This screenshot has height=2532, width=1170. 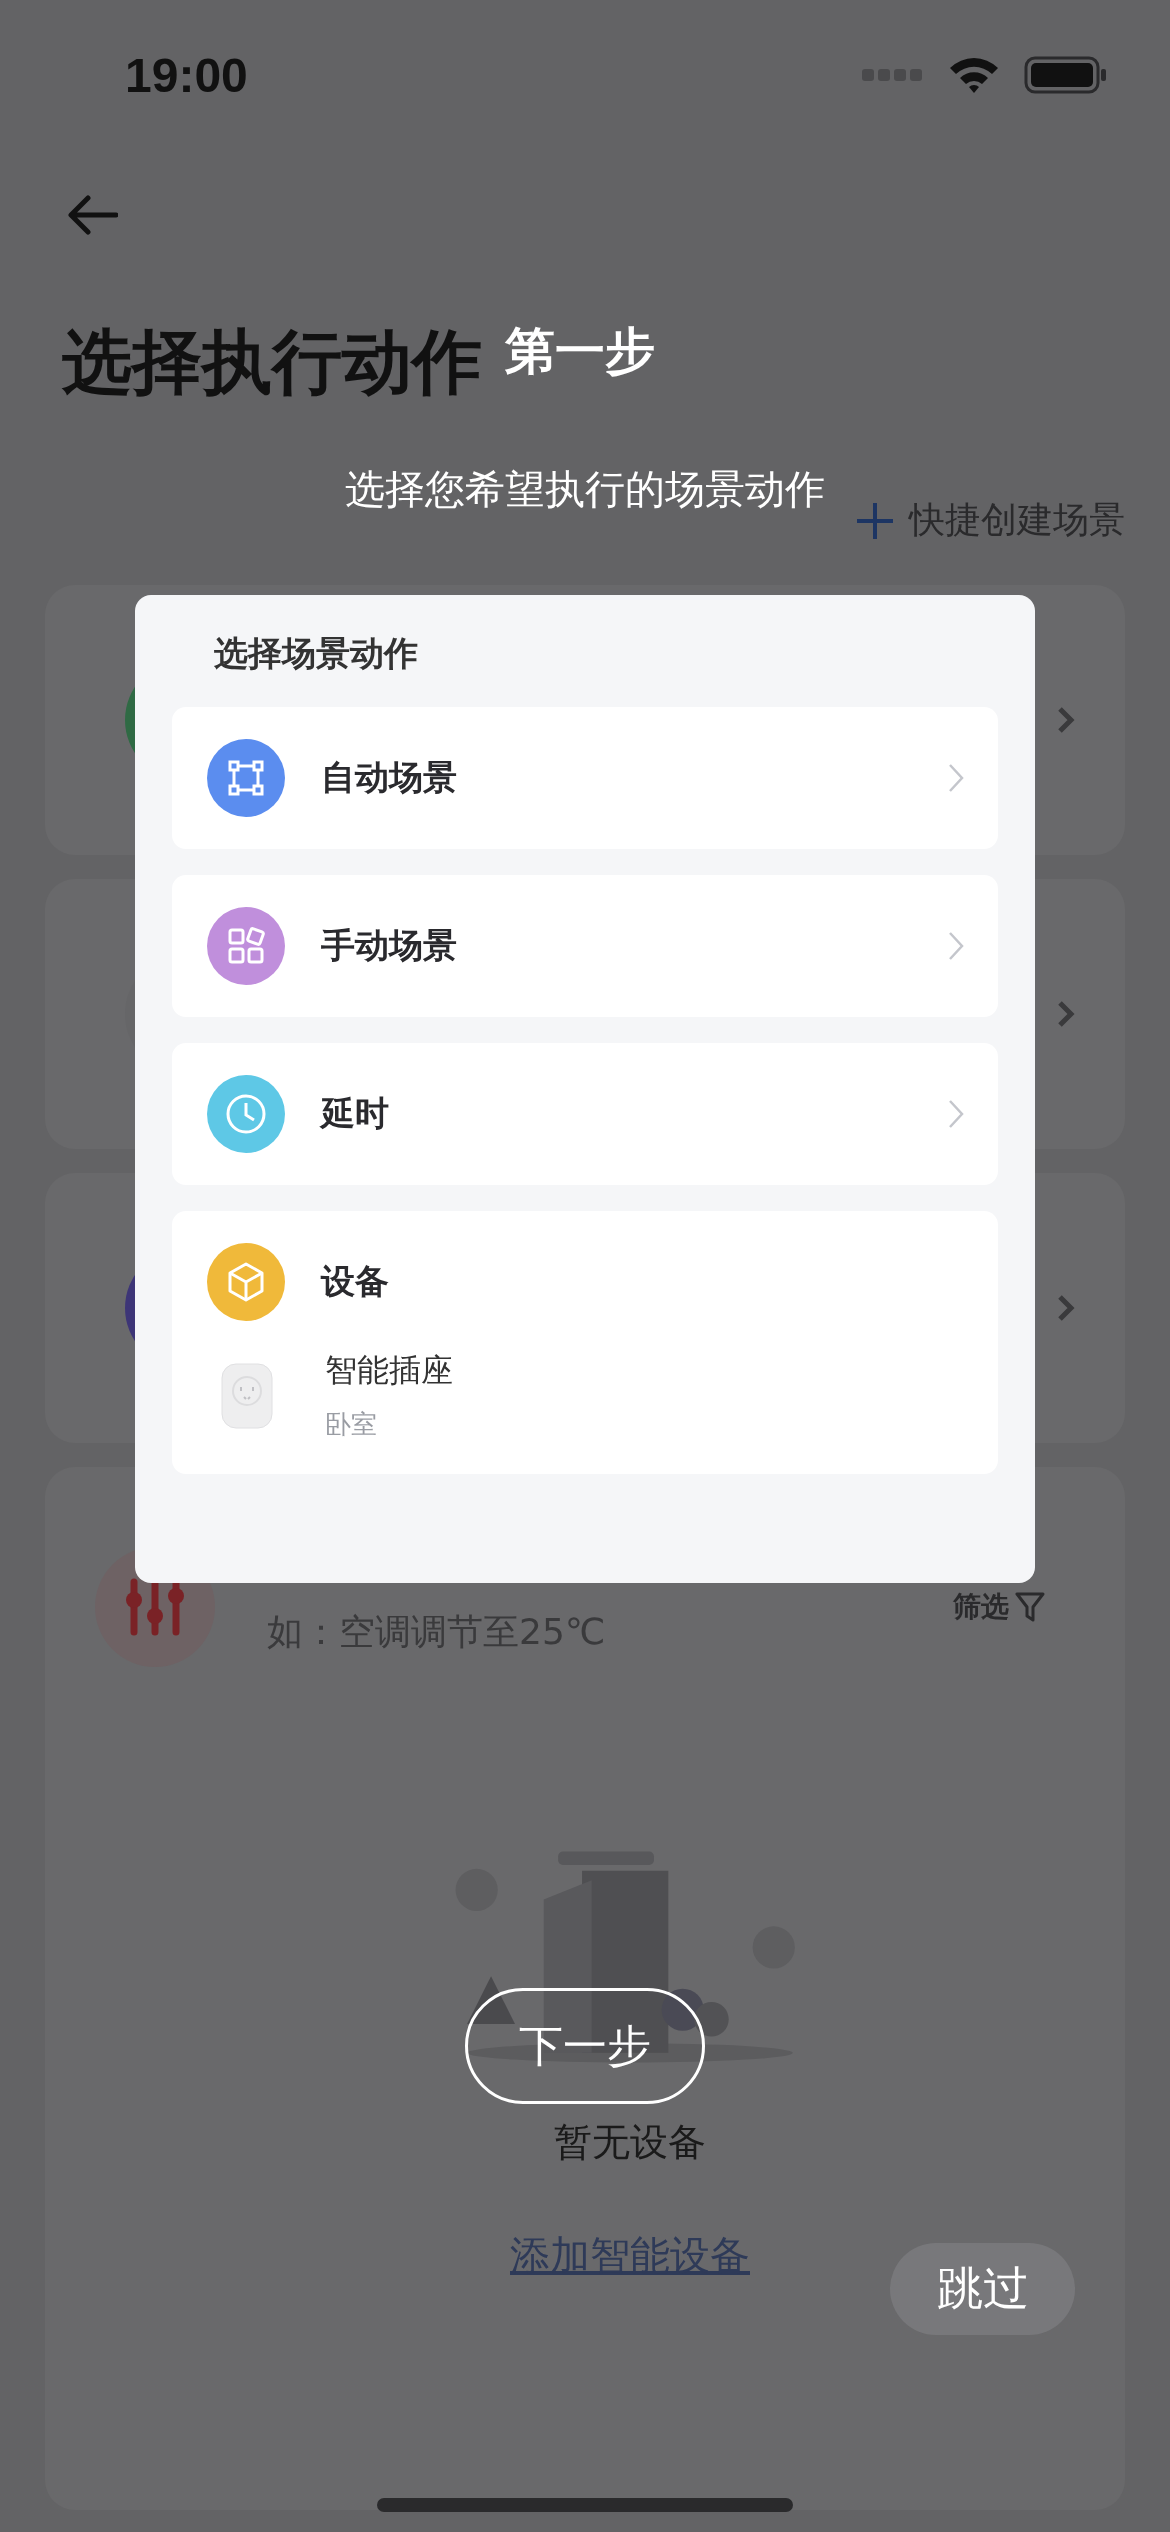 What do you see at coordinates (186, 75) in the screenshot?
I see `status-time: 19:00` at bounding box center [186, 75].